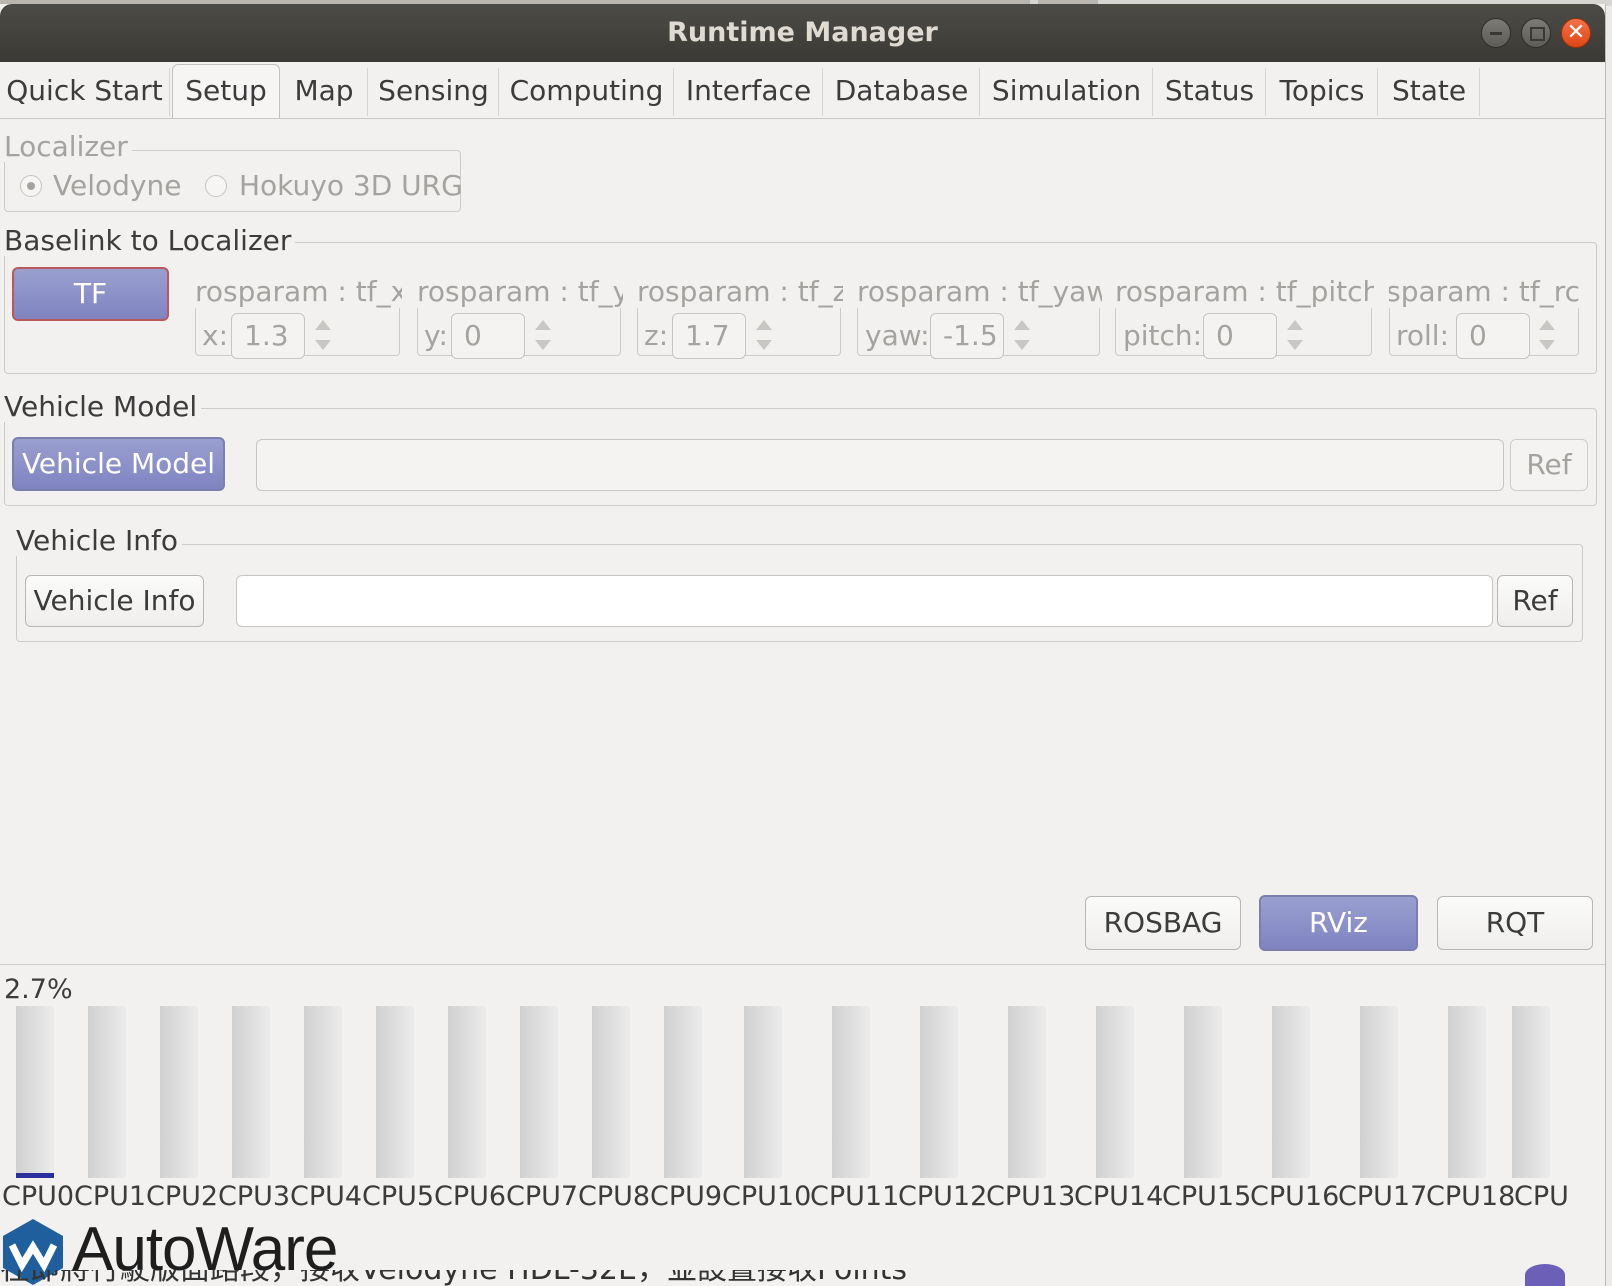  I want to click on tf-pitch-spinner, so click(1295, 336).